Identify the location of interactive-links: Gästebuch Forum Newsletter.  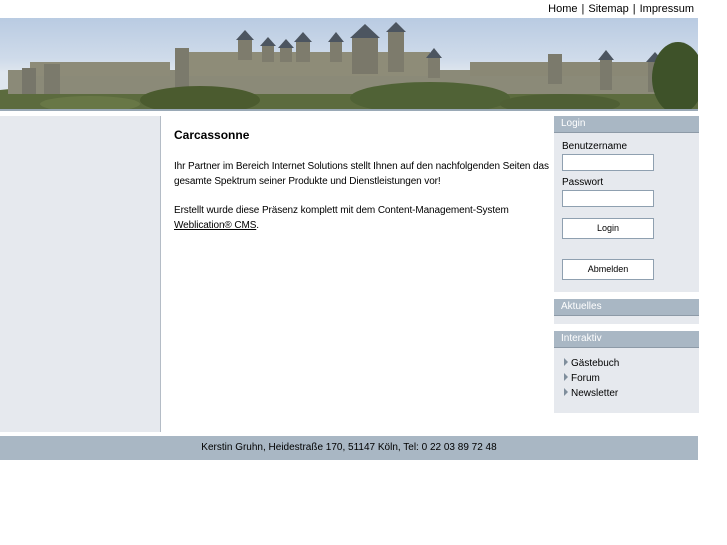
(626, 374).